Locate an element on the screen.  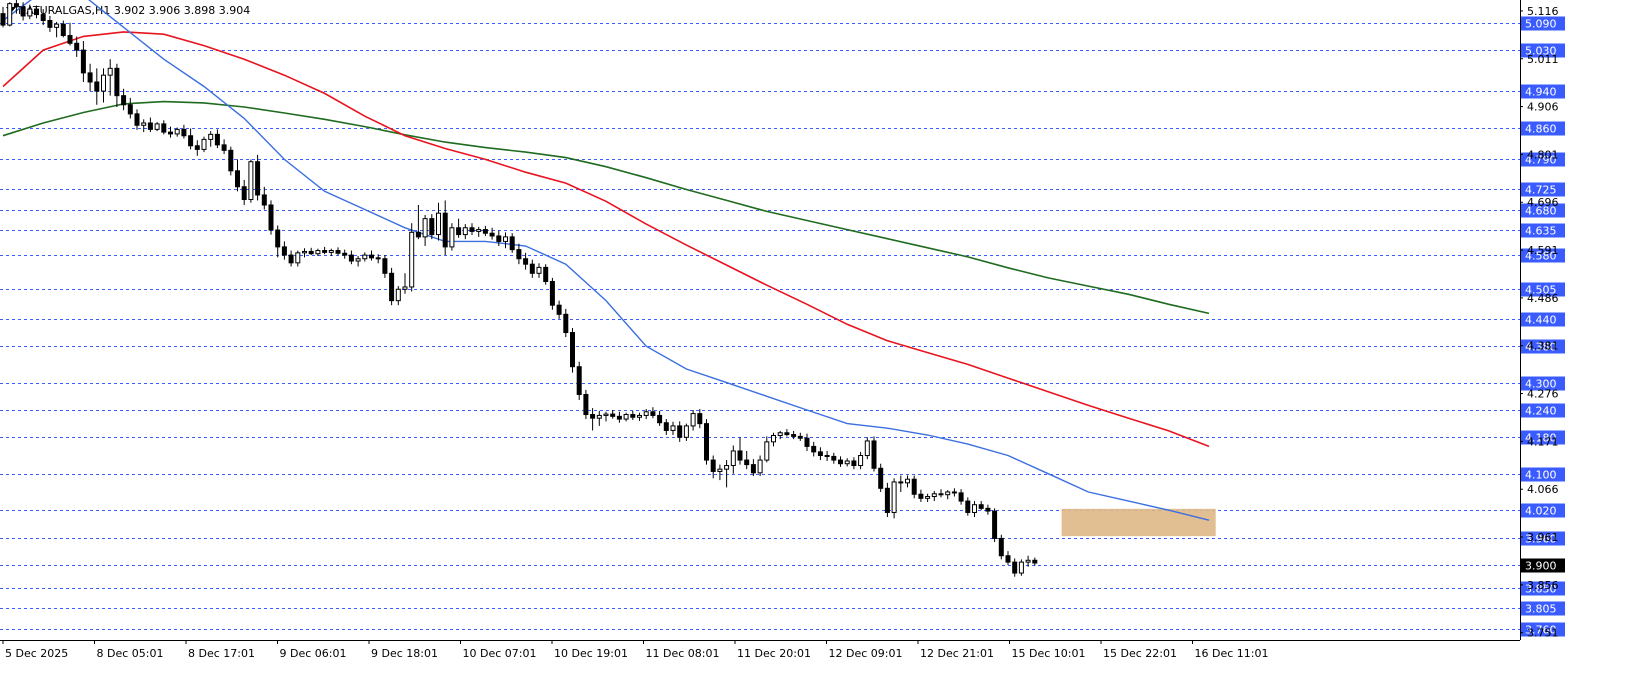
x-tick-label: 9 Dec 06:01 is located at coordinates (313, 653).